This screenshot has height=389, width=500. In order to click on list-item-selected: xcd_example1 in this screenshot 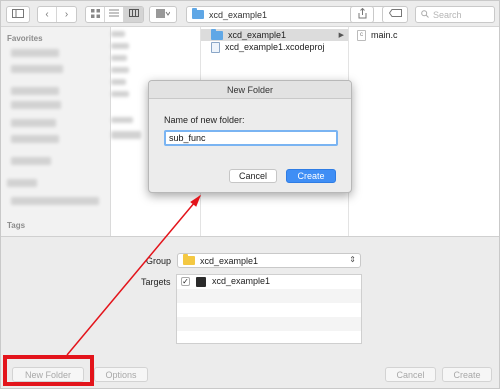, I will do `click(274, 34)`.